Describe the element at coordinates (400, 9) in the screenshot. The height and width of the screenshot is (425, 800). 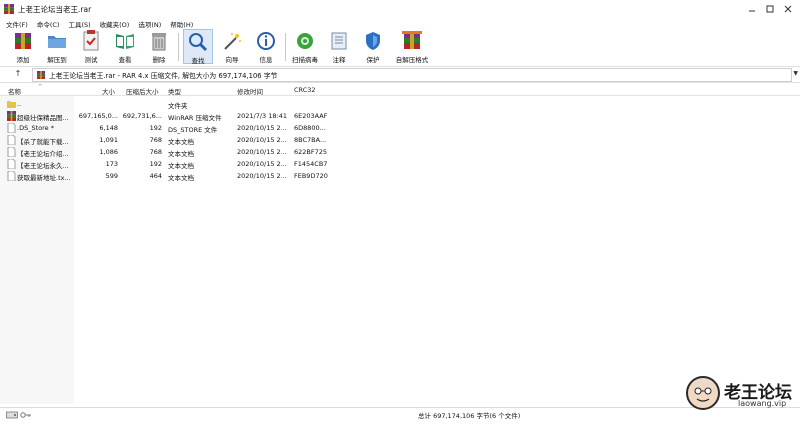
I see `title-bar: 上老王论坛当老王.rar` at that location.